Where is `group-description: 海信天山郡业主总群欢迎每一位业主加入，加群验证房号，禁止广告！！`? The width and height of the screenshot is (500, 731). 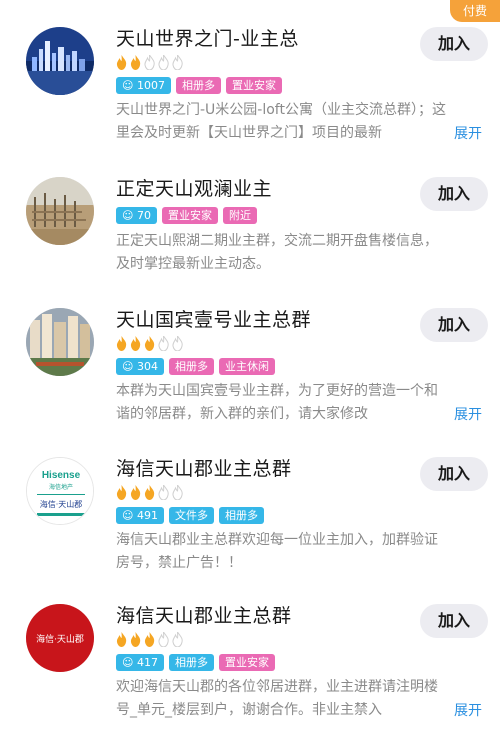
group-description: 海信天山郡业主总群欢迎每一位业主加入，加群验证房号，禁止广告！！ is located at coordinates (277, 551).